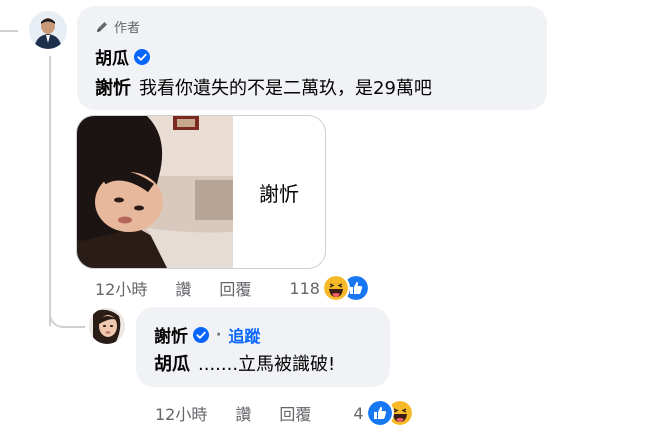  I want to click on author-badge-label: 作者, so click(127, 28).